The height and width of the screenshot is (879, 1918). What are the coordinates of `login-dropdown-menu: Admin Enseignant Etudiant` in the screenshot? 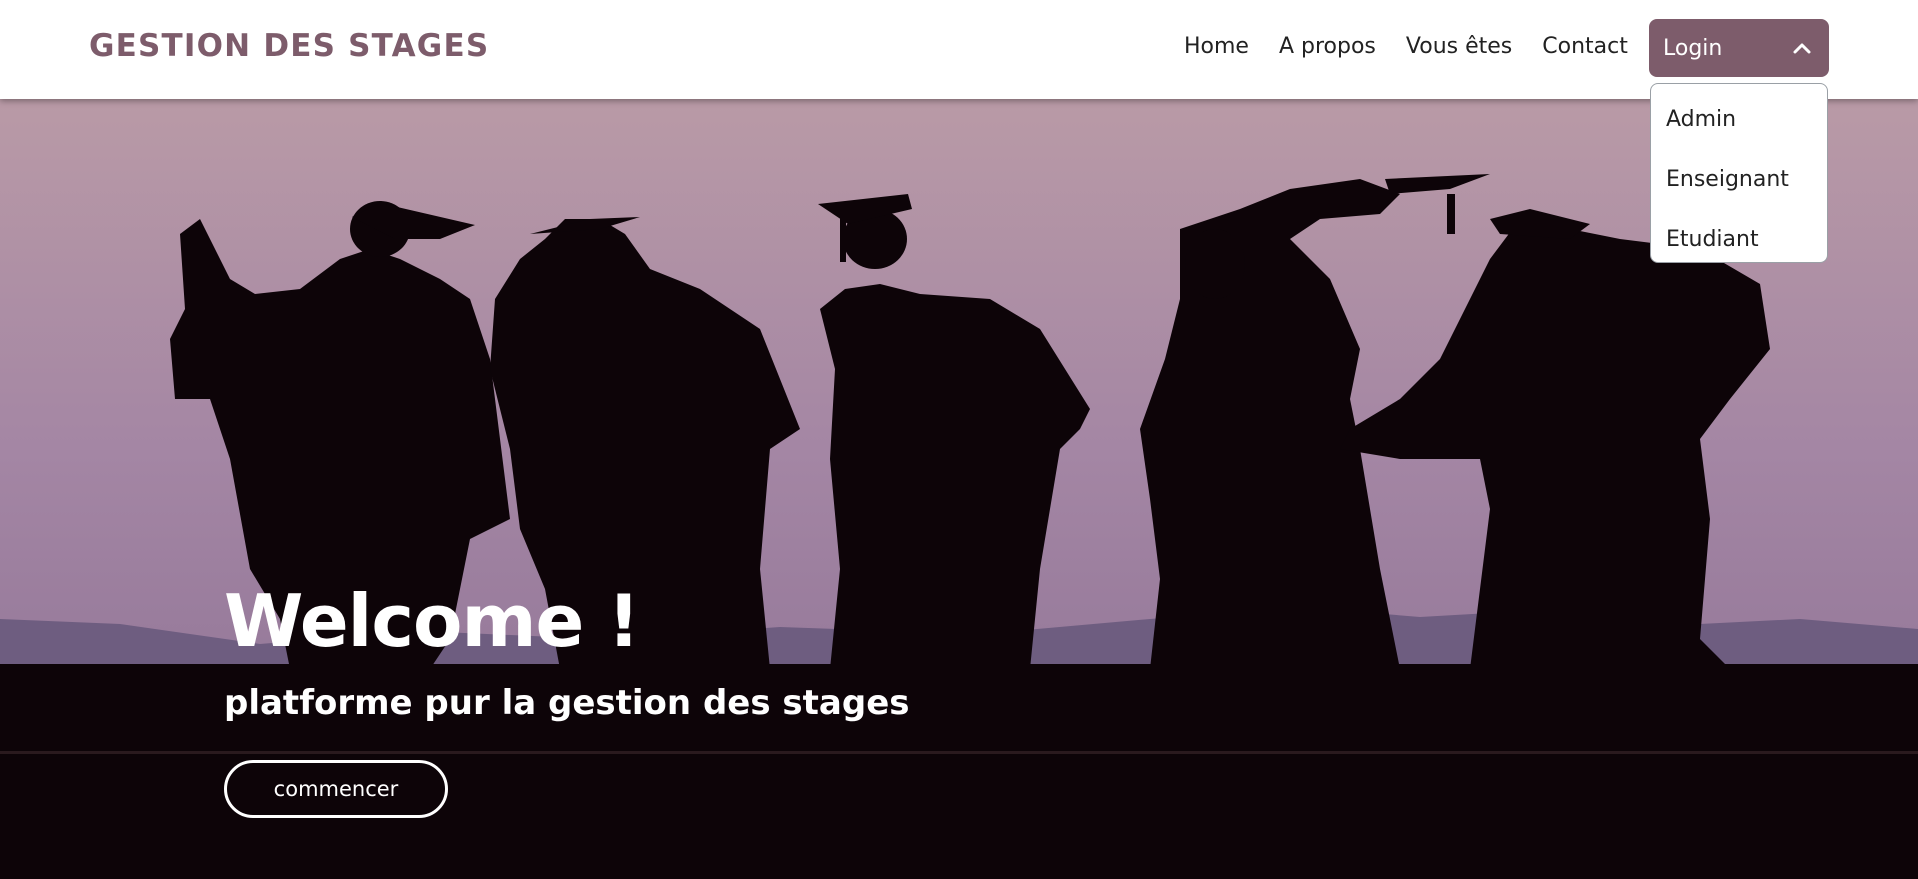 It's located at (1739, 173).